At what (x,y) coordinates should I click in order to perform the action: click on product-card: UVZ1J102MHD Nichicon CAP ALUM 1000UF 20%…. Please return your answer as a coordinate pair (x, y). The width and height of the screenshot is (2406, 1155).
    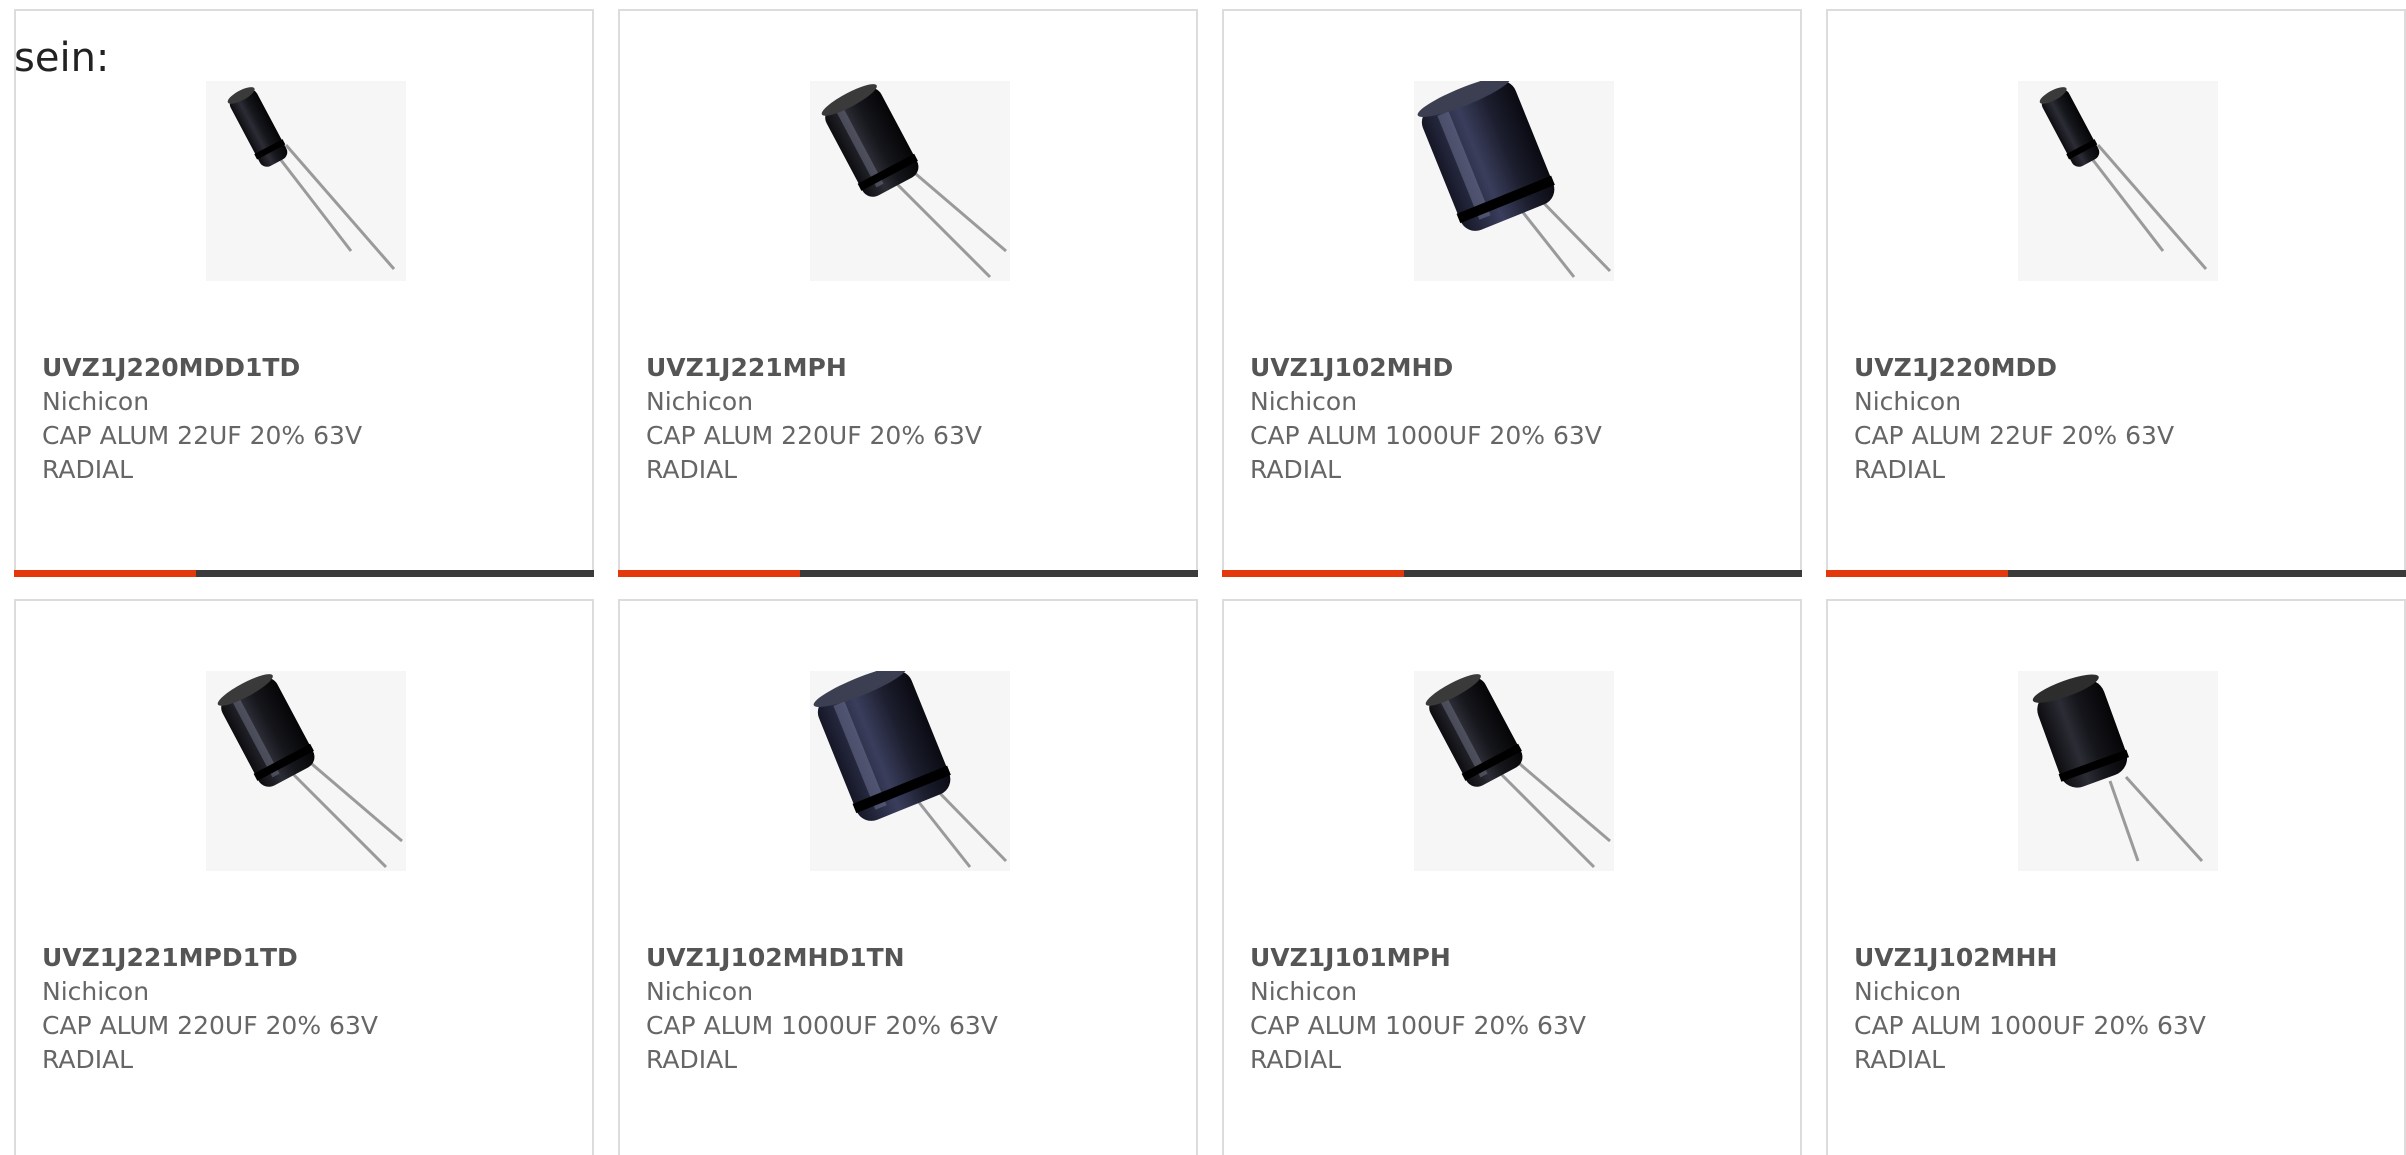
    Looking at the image, I should click on (1512, 293).